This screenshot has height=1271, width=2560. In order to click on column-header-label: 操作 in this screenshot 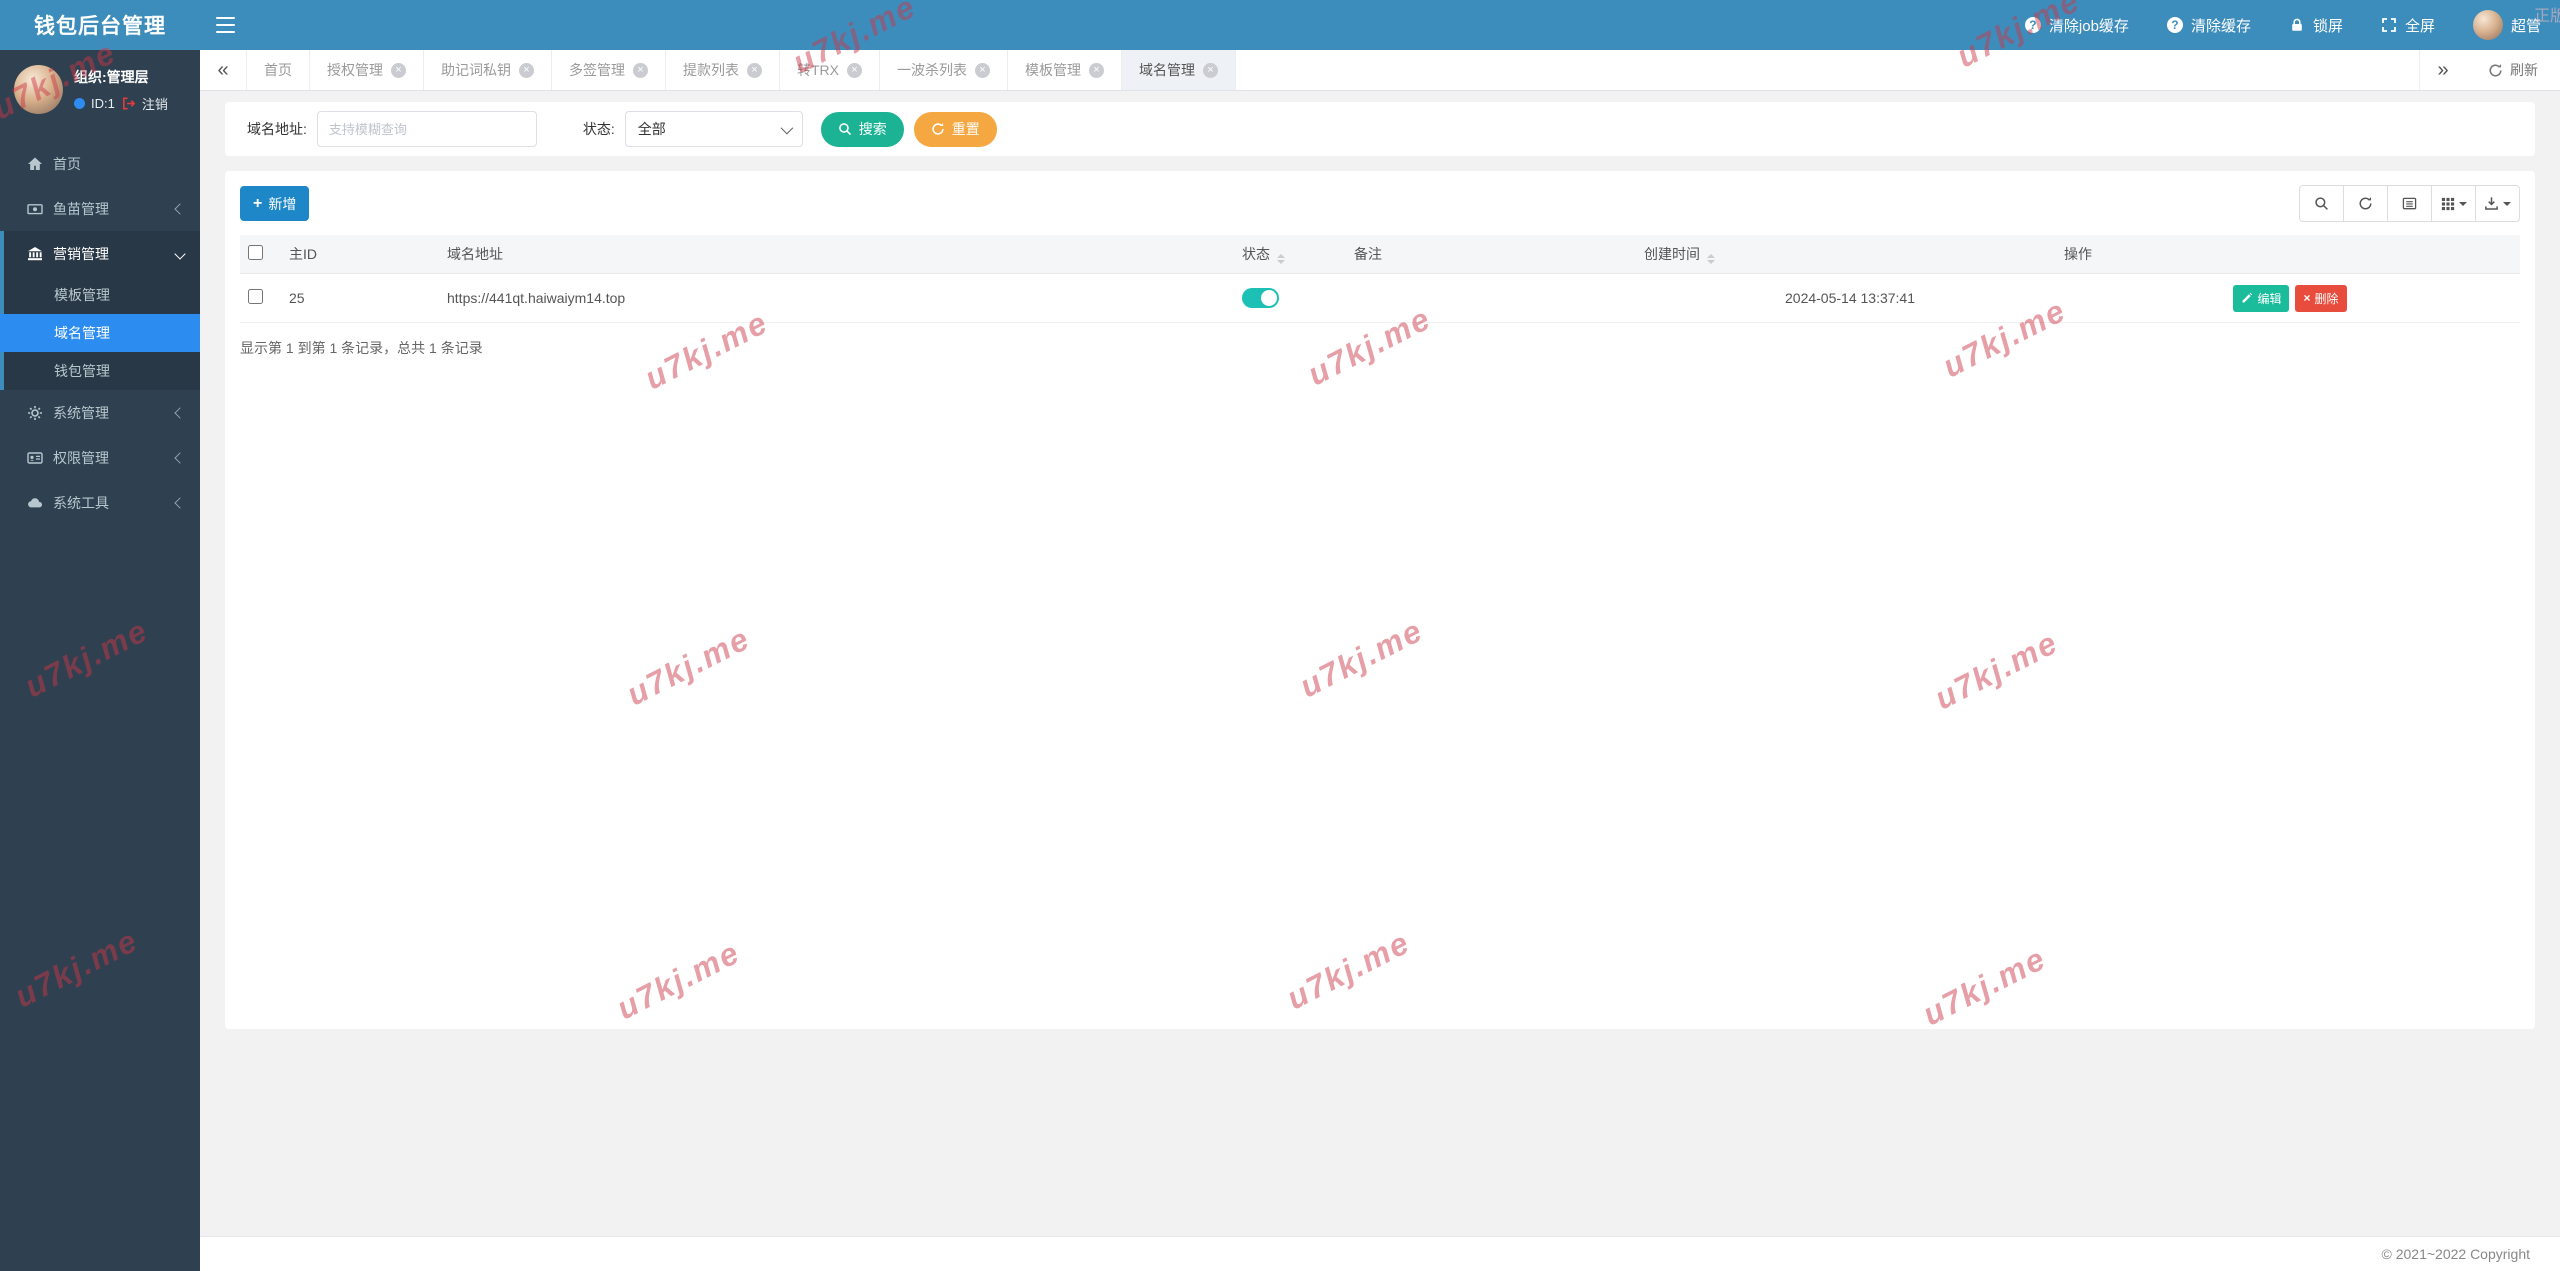, I will do `click(2078, 254)`.